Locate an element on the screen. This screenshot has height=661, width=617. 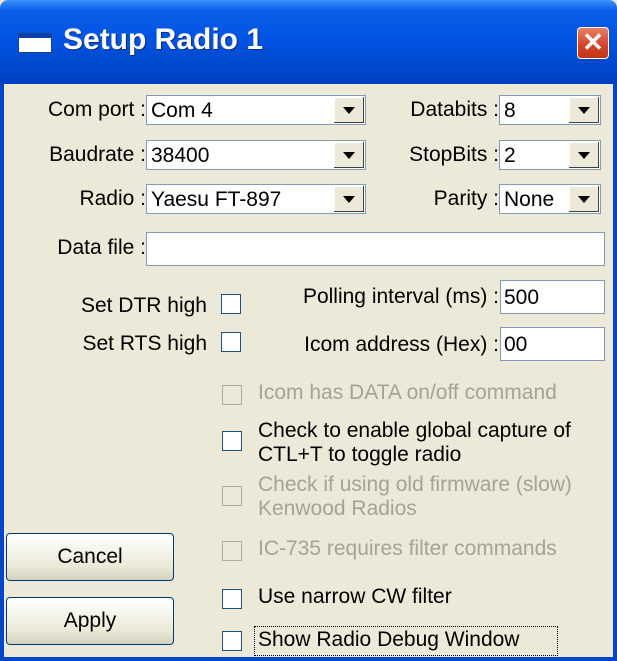
window-icon is located at coordinates (35, 43).